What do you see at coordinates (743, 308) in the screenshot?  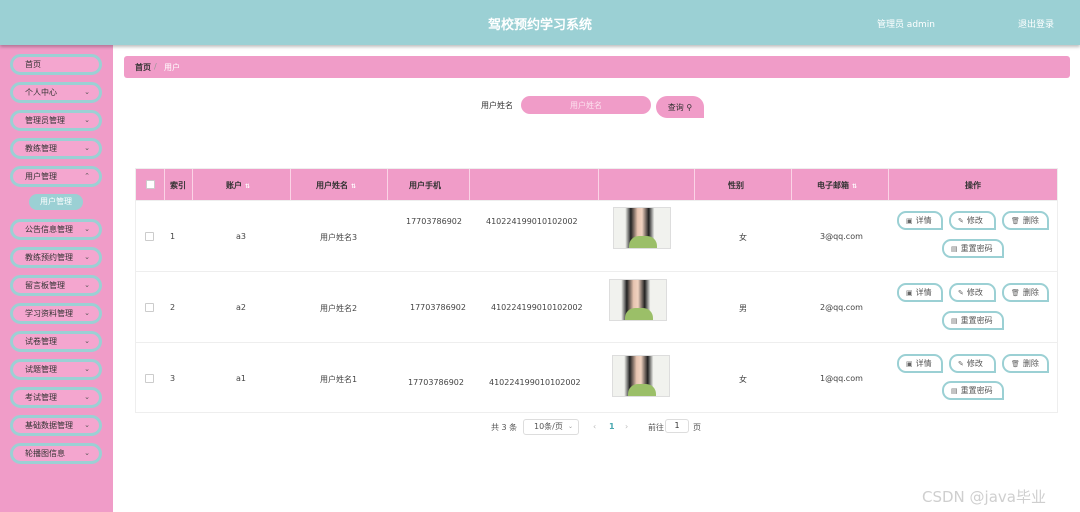 I see `row-gender: 男` at bounding box center [743, 308].